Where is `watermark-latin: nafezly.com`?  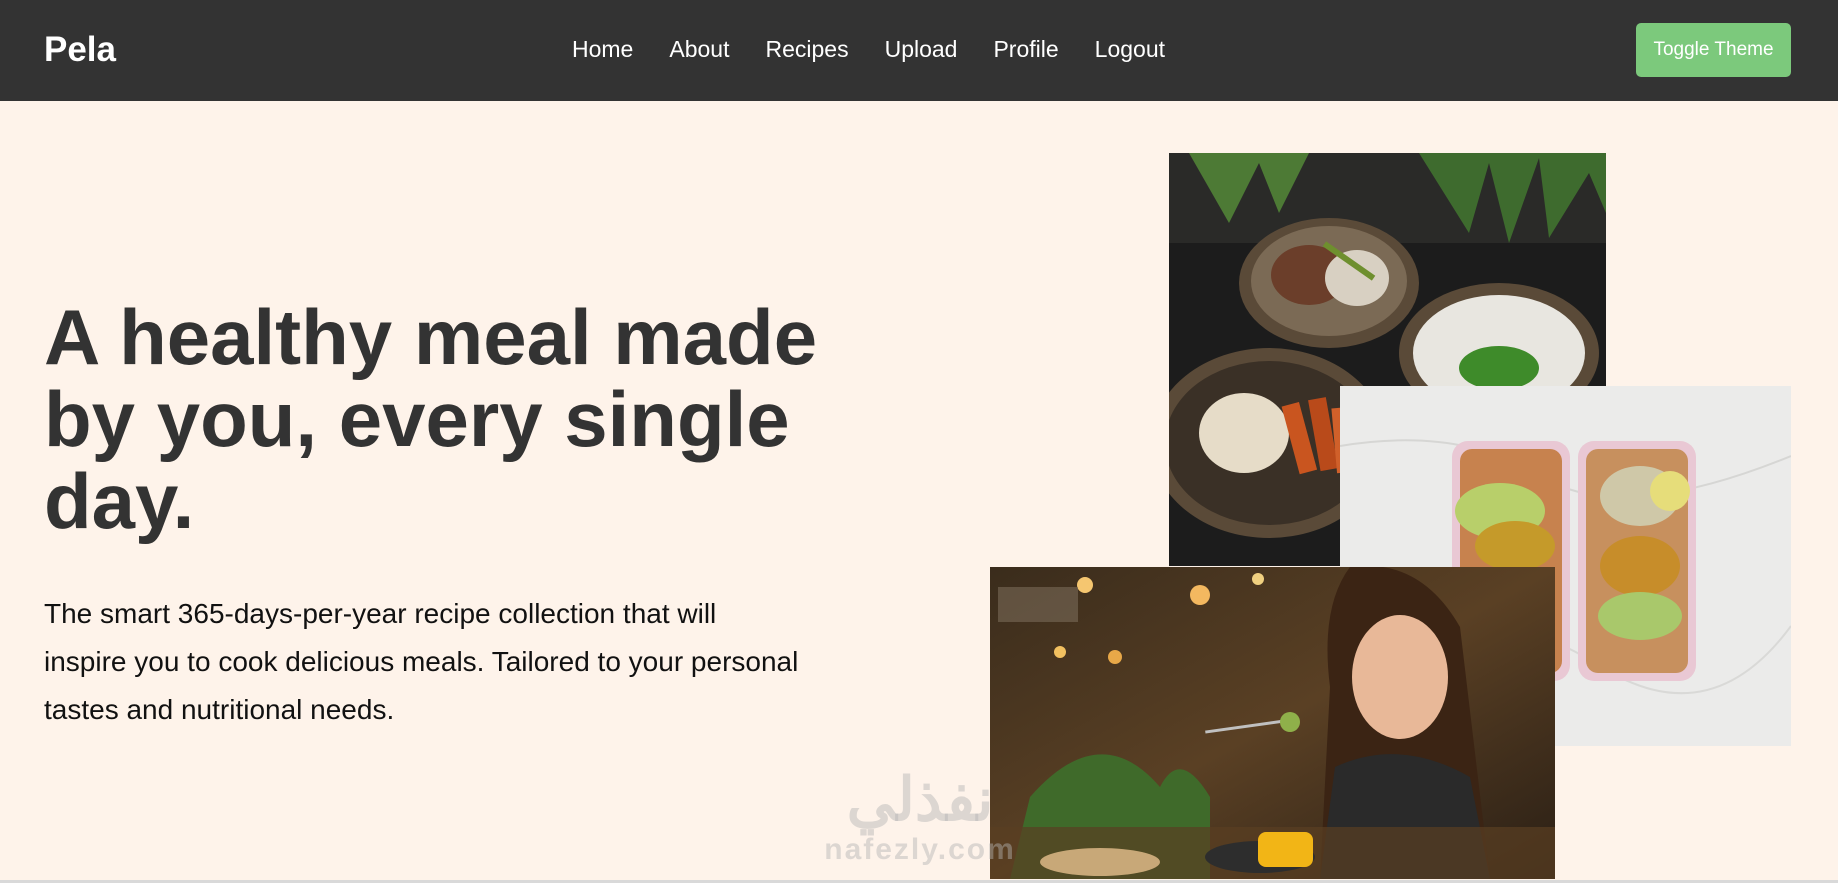
watermark-latin: nafezly.com is located at coordinates (920, 849).